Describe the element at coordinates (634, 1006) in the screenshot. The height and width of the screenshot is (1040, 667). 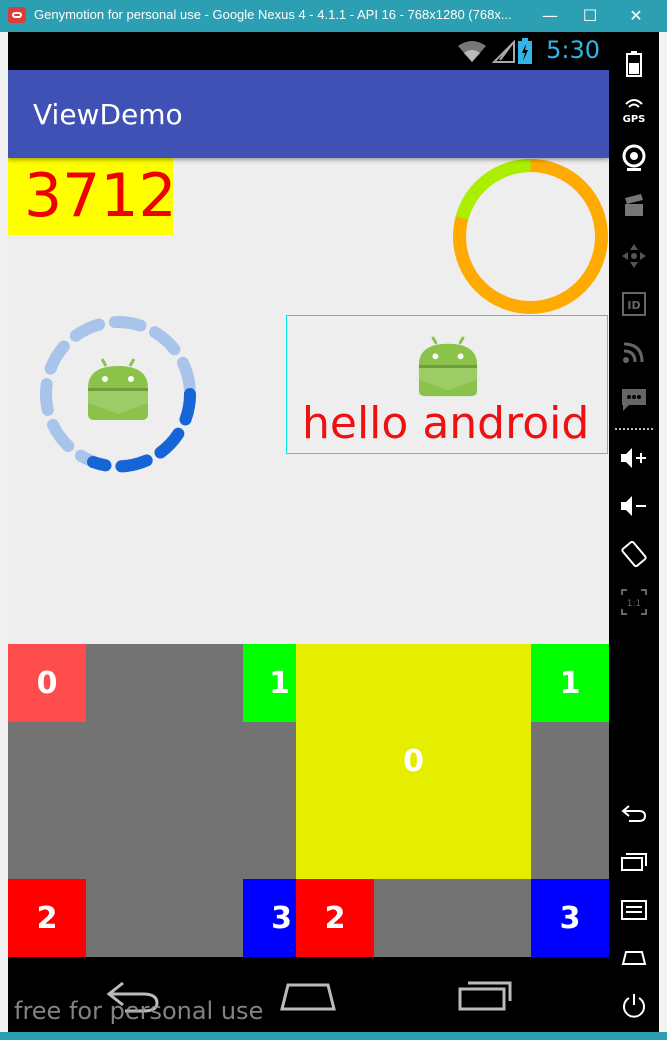
I see `power-icon` at that location.